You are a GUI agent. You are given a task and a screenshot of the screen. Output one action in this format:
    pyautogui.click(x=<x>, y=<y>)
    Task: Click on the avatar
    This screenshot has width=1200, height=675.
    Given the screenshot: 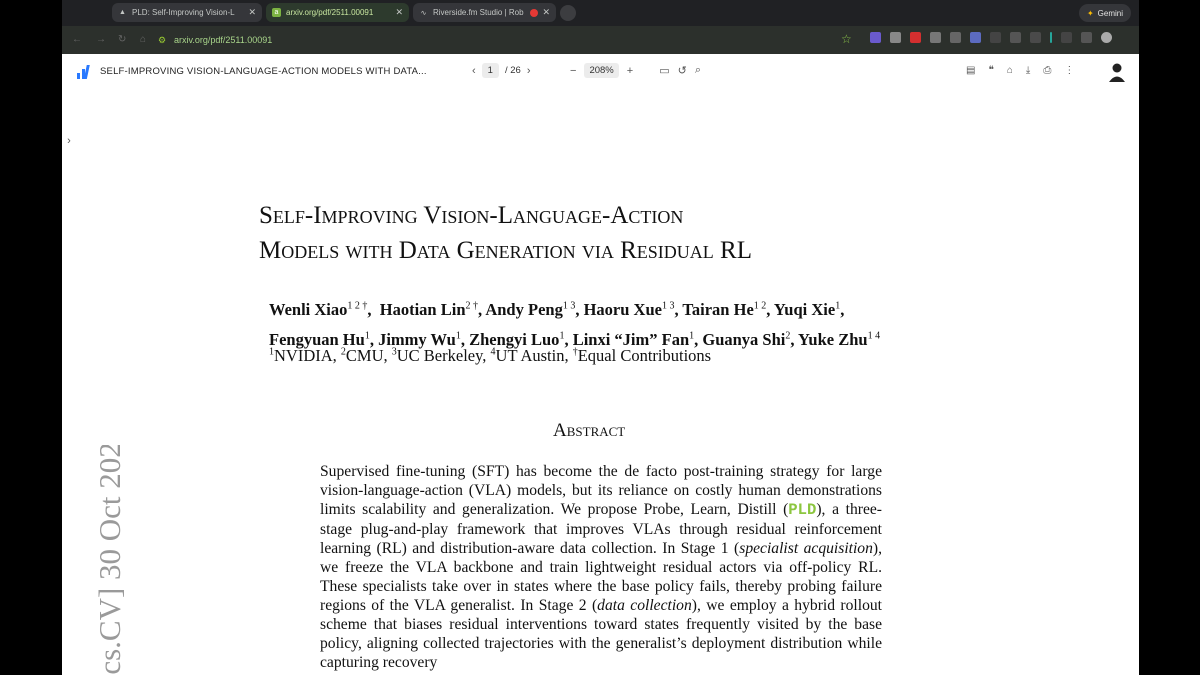 What is the action you would take?
    pyautogui.click(x=1117, y=72)
    